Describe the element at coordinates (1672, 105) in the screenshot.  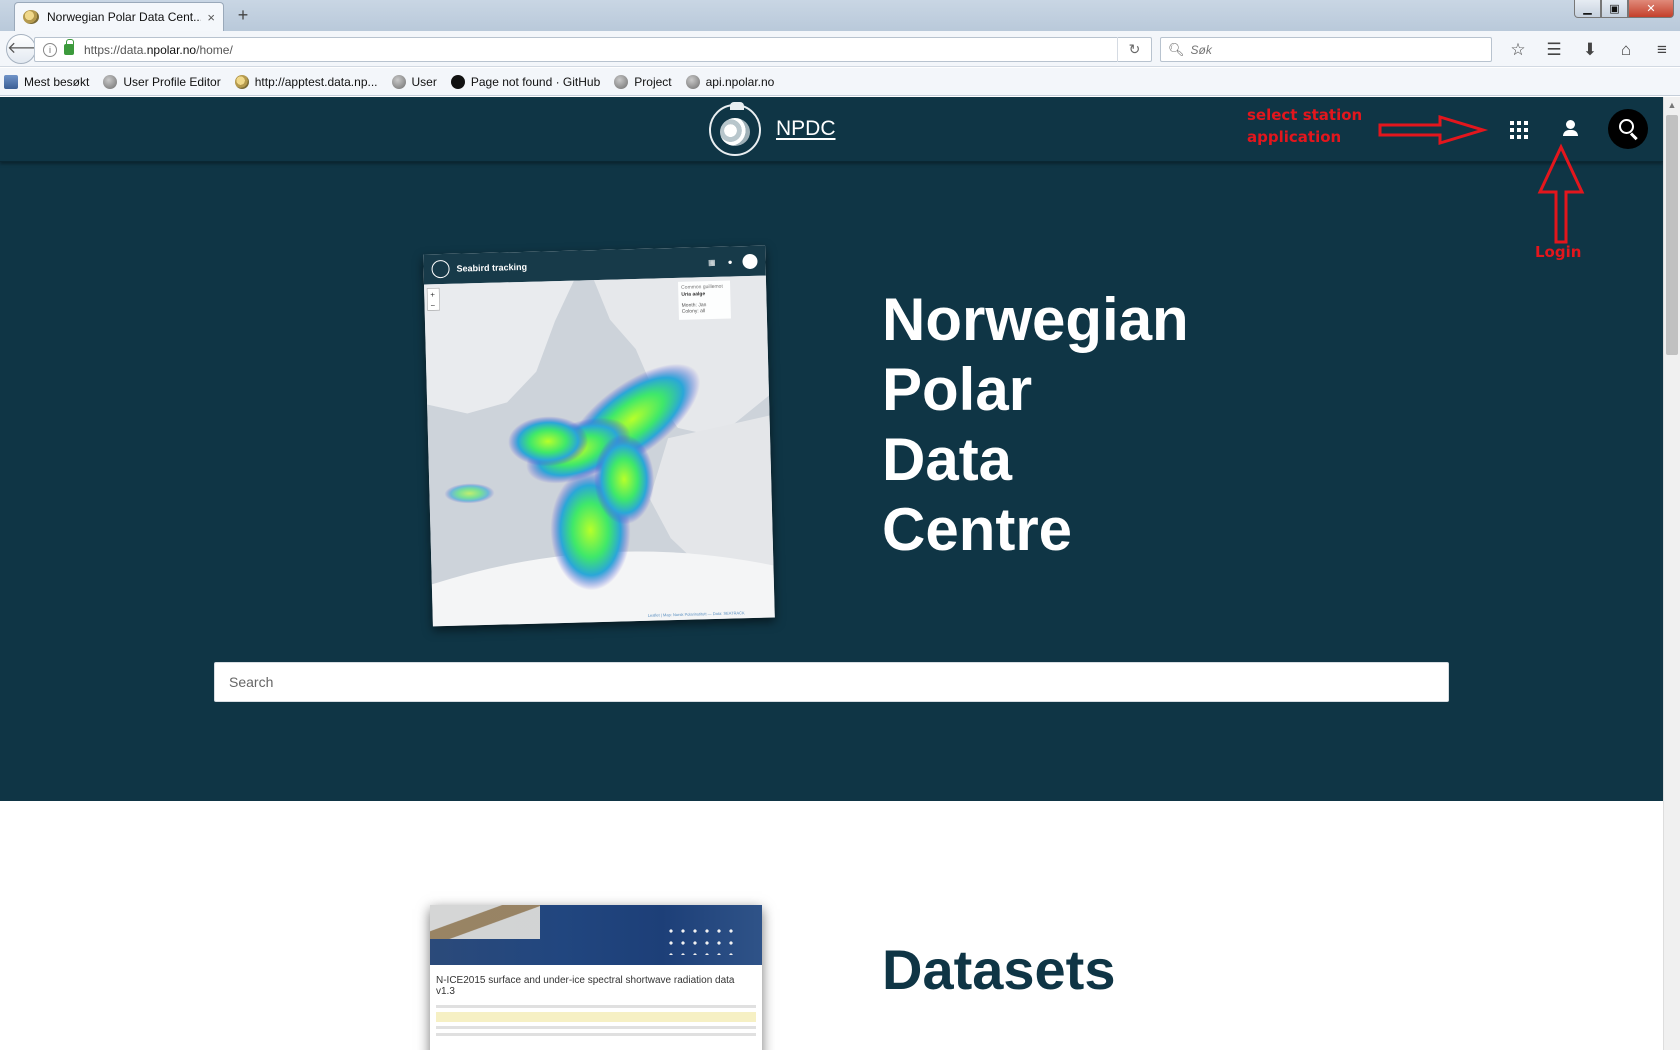
I see `scroll-up-icon: ▲` at that location.